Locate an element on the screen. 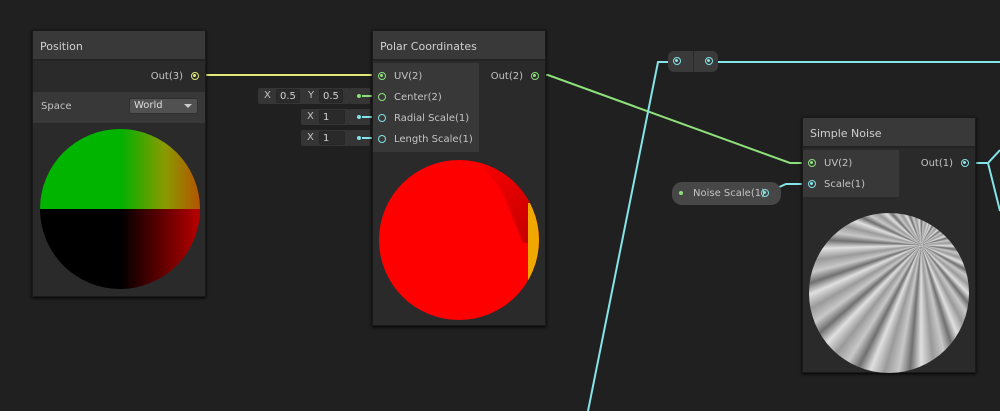  center-connector is located at coordinates (361, 96).